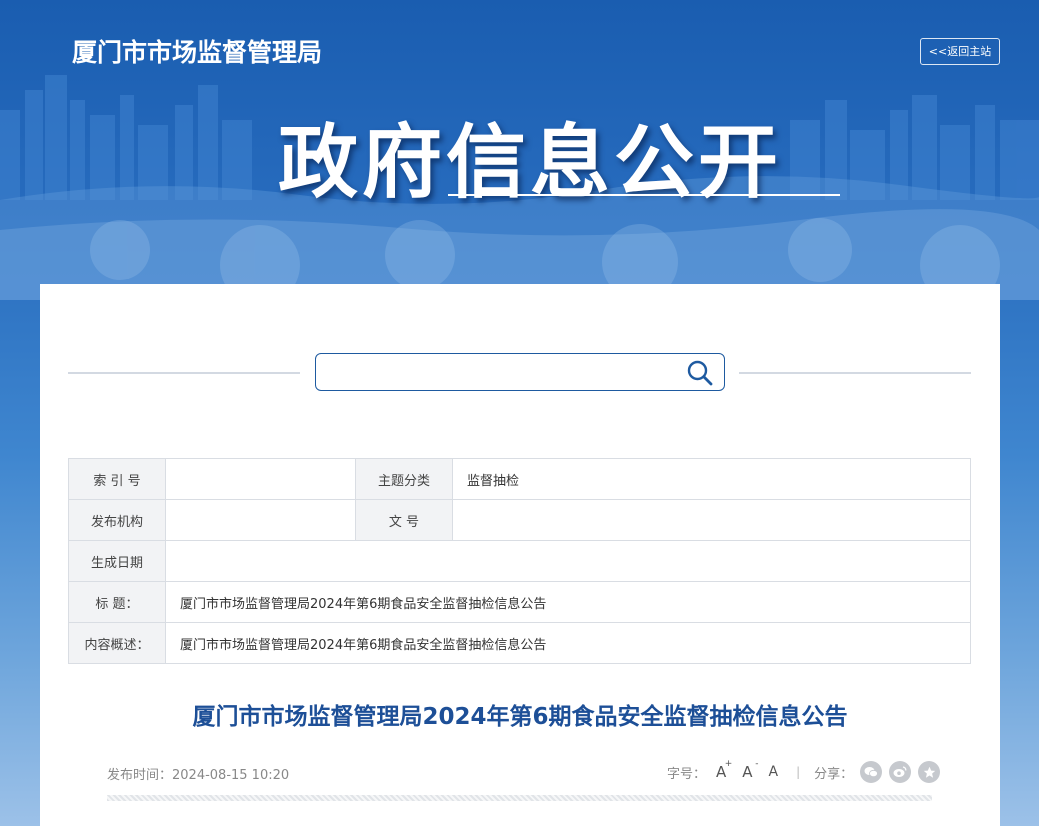  What do you see at coordinates (804, 771) in the screenshot?
I see `article-tools: 字号： A + A- A | 分享：` at bounding box center [804, 771].